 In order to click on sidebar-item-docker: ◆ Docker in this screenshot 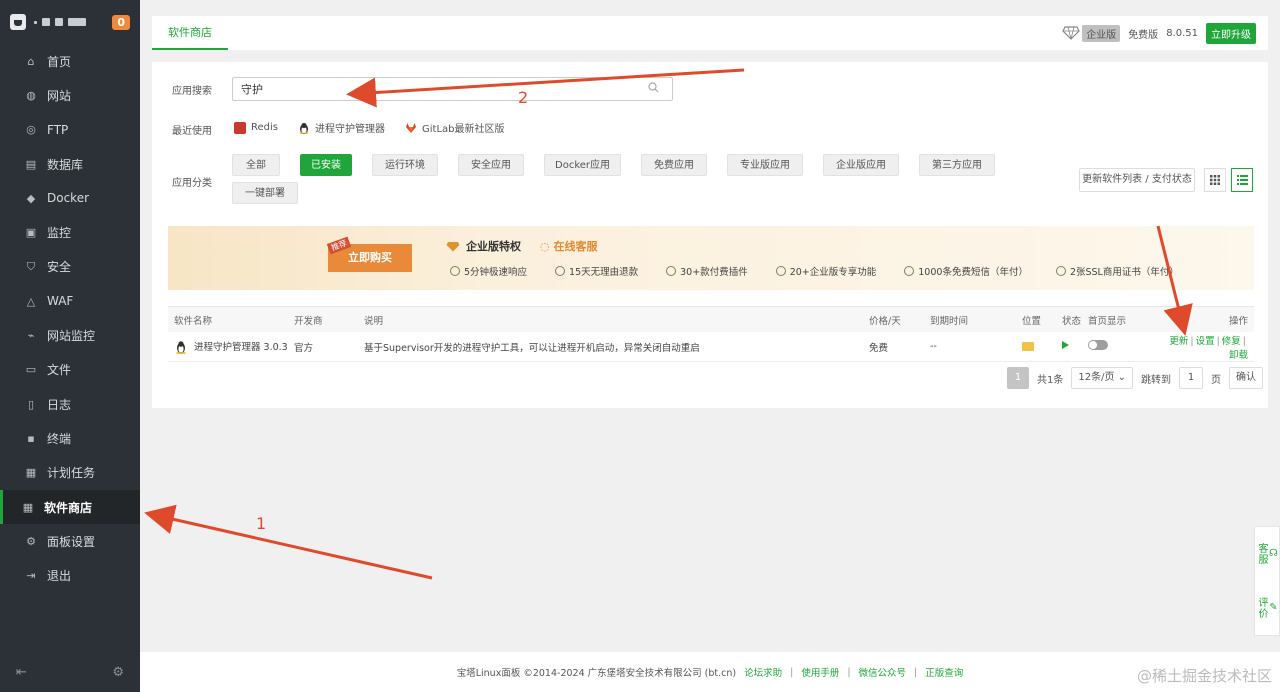, I will do `click(70, 198)`.